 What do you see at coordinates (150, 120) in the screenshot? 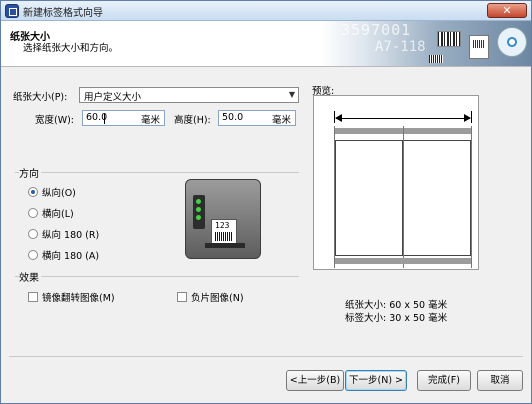
I see `width-unit: 毫米` at bounding box center [150, 120].